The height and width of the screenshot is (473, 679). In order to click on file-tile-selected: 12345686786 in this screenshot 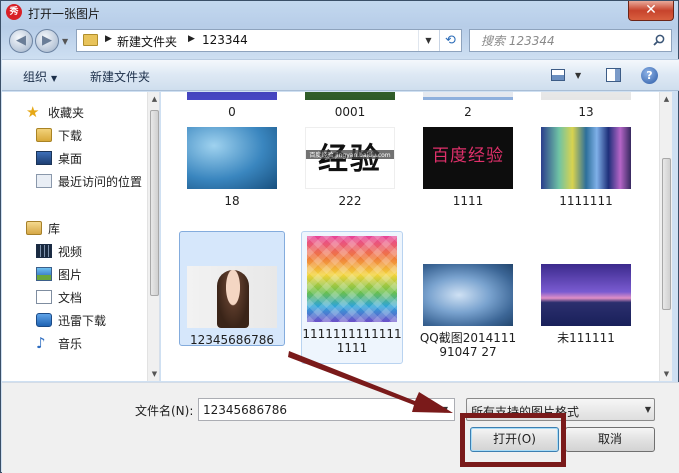, I will do `click(232, 289)`.